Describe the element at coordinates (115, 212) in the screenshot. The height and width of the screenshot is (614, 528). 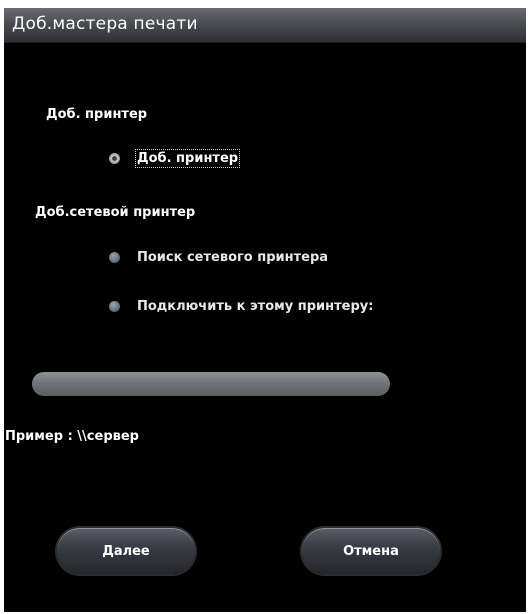
I see `network-printer-section-label: Доб.сетевой принтер` at that location.